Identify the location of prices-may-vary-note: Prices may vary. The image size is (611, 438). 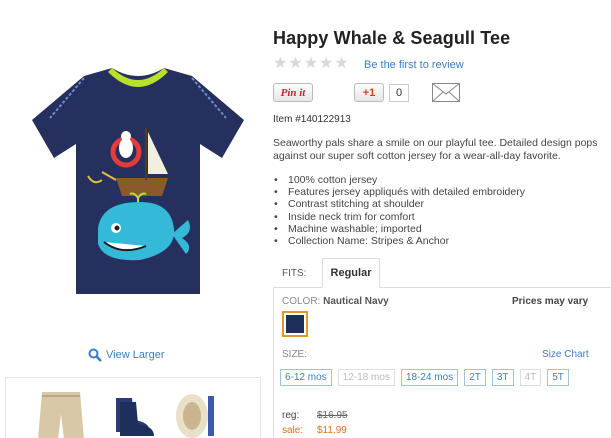
(550, 301).